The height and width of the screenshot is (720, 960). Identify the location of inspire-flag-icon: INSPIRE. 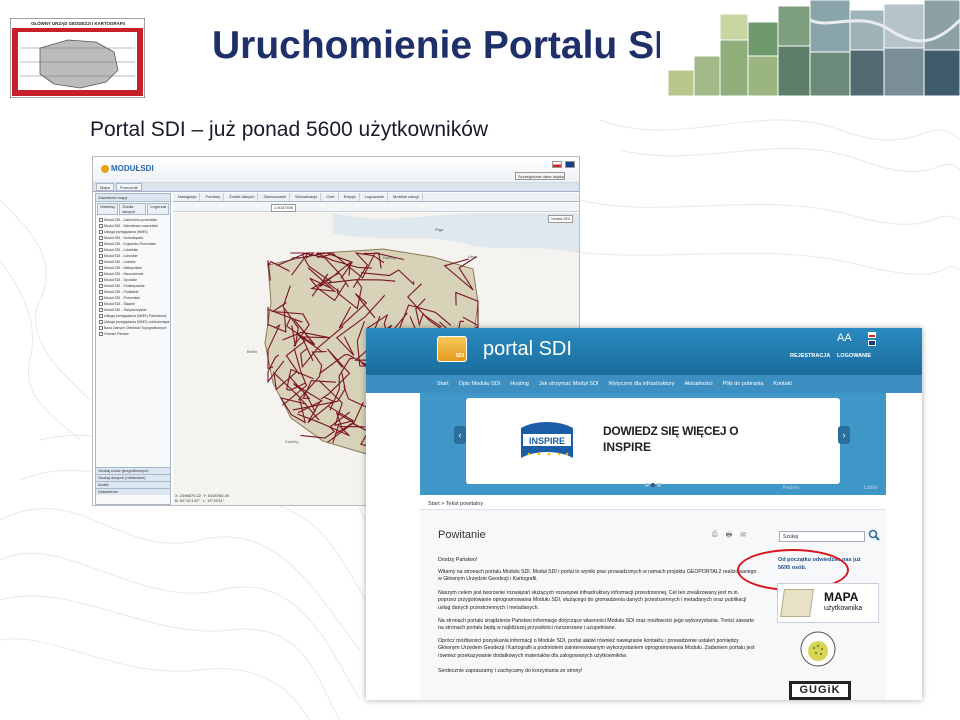
(547, 440).